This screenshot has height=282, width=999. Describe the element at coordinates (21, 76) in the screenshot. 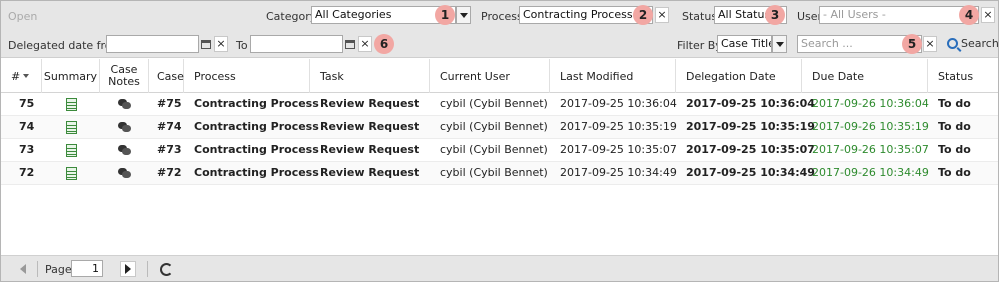

I see `column-header-number: #` at that location.